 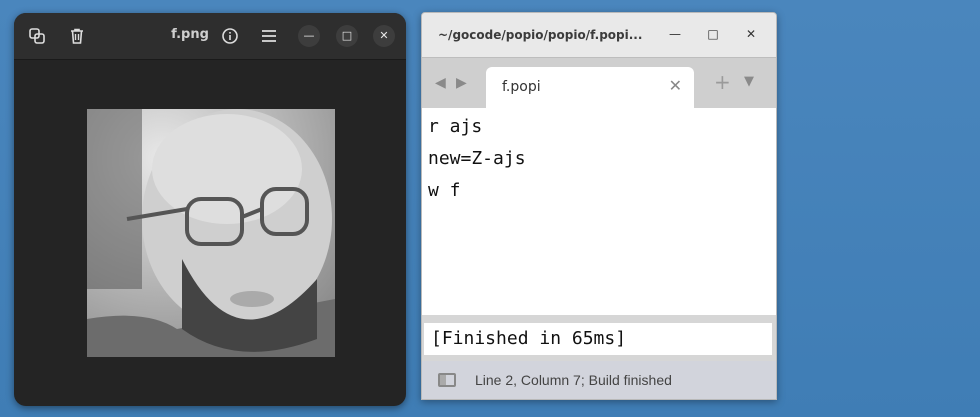 I want to click on viewer-headerbar: f.png — □ ✕, so click(x=210, y=36).